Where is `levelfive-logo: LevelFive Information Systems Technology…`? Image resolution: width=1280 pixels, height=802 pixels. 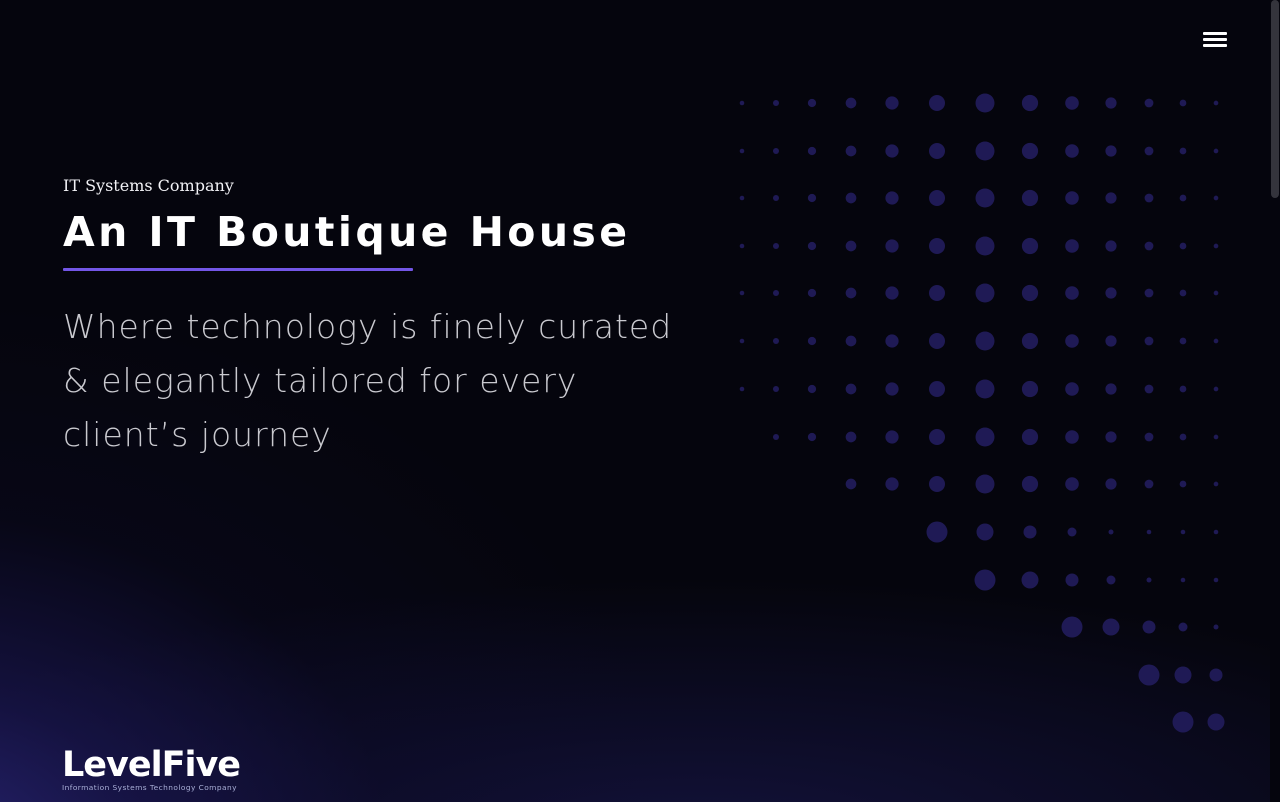 levelfive-logo: LevelFive Information Systems Technology… is located at coordinates (162, 771).